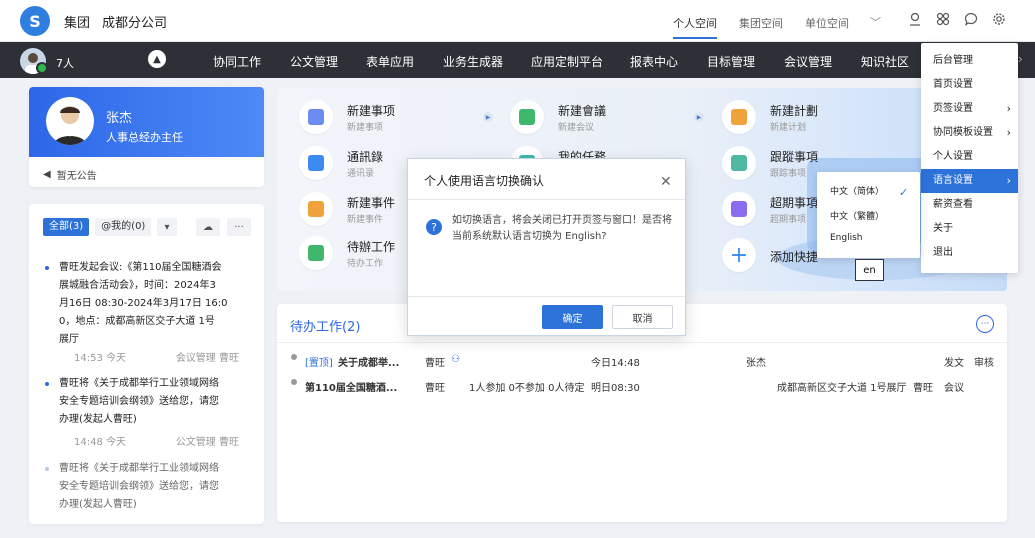 The height and width of the screenshot is (538, 1035). Describe the element at coordinates (208, 227) in the screenshot. I see `cloud-icon: ☁` at that location.